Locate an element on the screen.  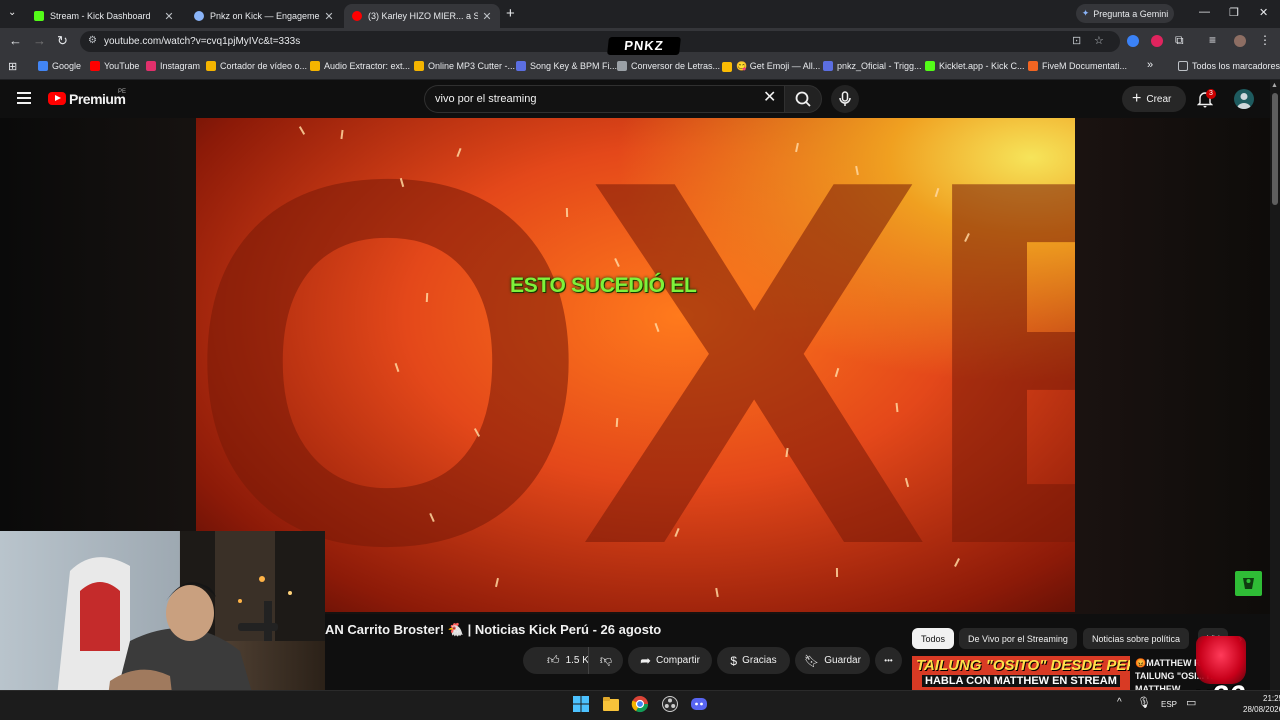
hamburger-menu-icon is located at coordinates (24, 98).